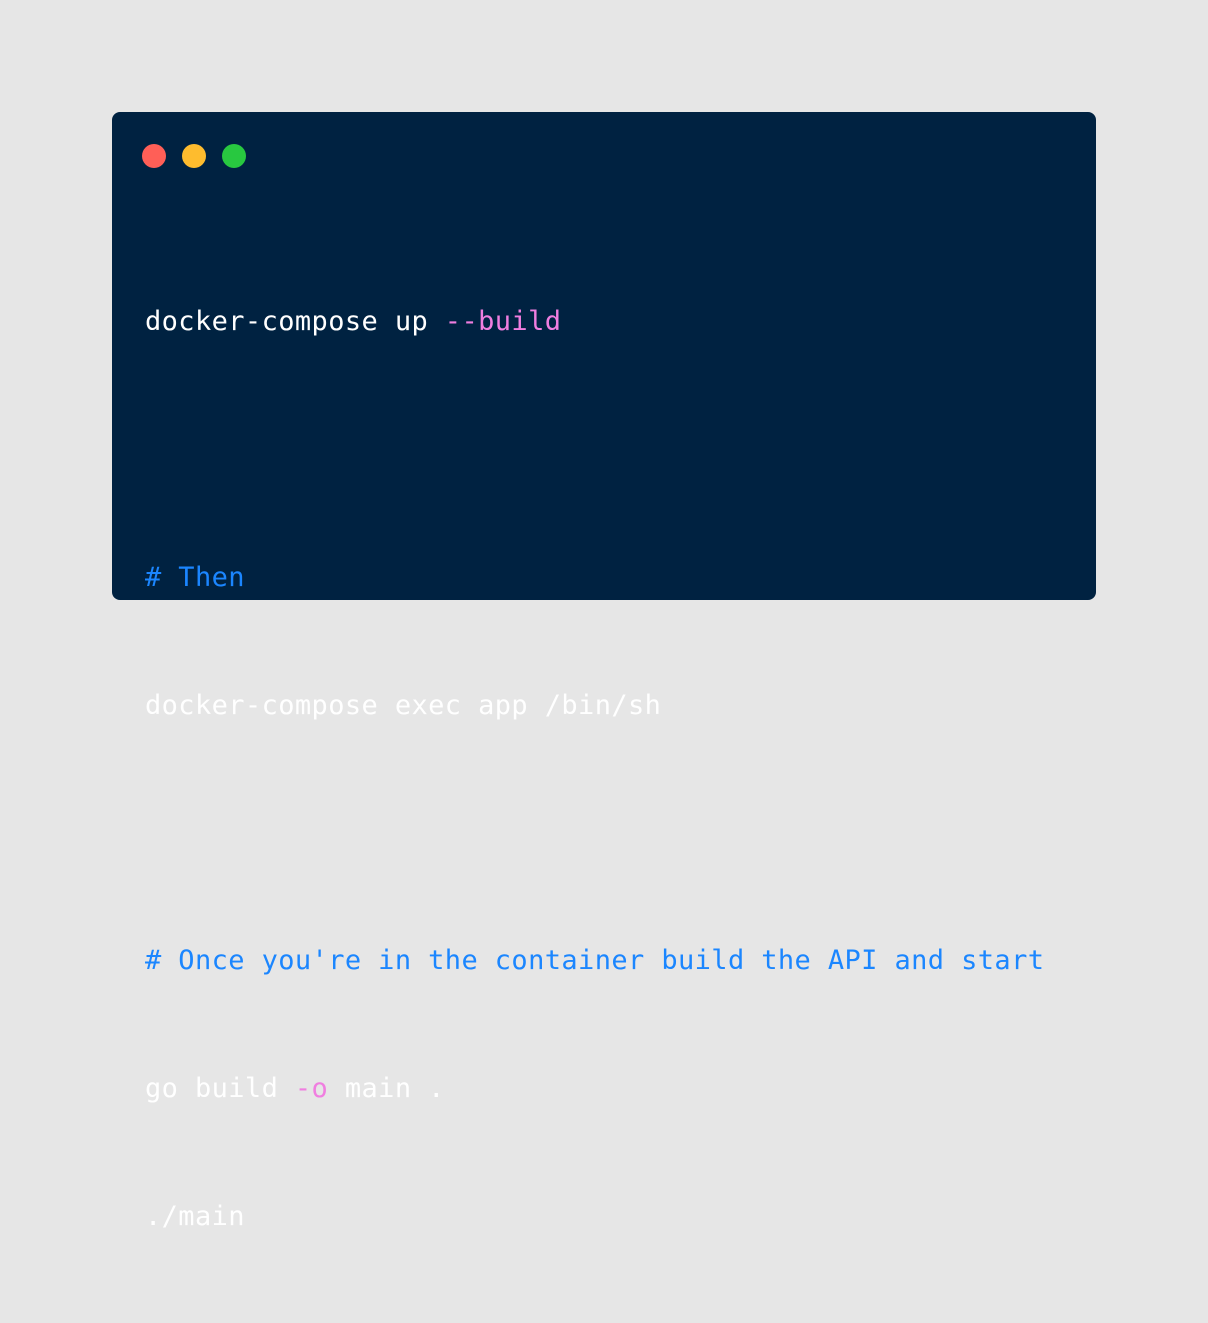 The width and height of the screenshot is (1208, 1323). I want to click on code-token: ./main, so click(195, 1216).